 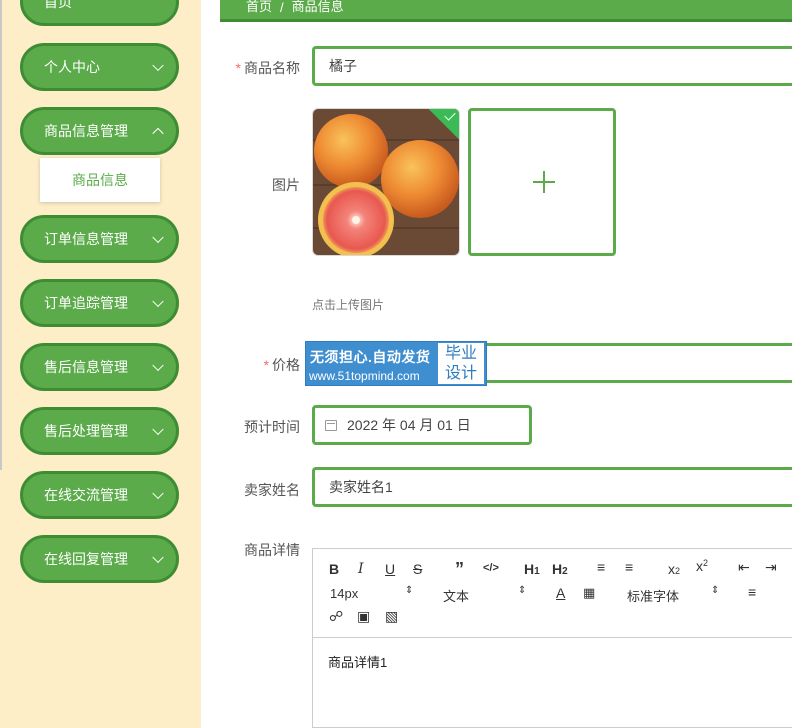 I want to click on plus-icon-vertical, so click(x=544, y=182).